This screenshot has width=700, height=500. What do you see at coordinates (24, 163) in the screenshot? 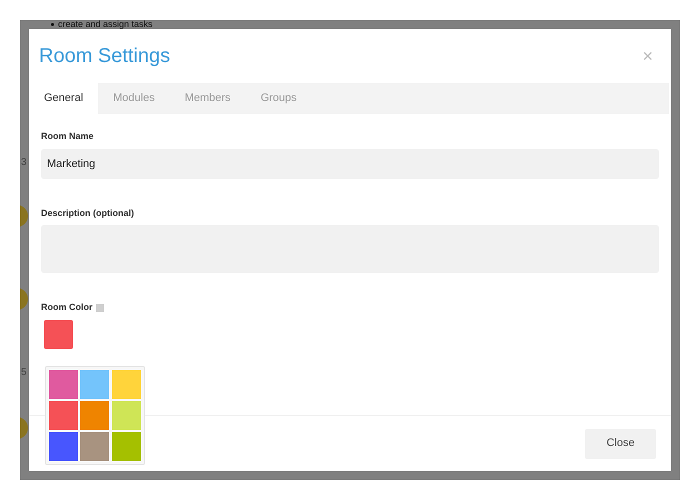
I see `row-number: 3` at bounding box center [24, 163].